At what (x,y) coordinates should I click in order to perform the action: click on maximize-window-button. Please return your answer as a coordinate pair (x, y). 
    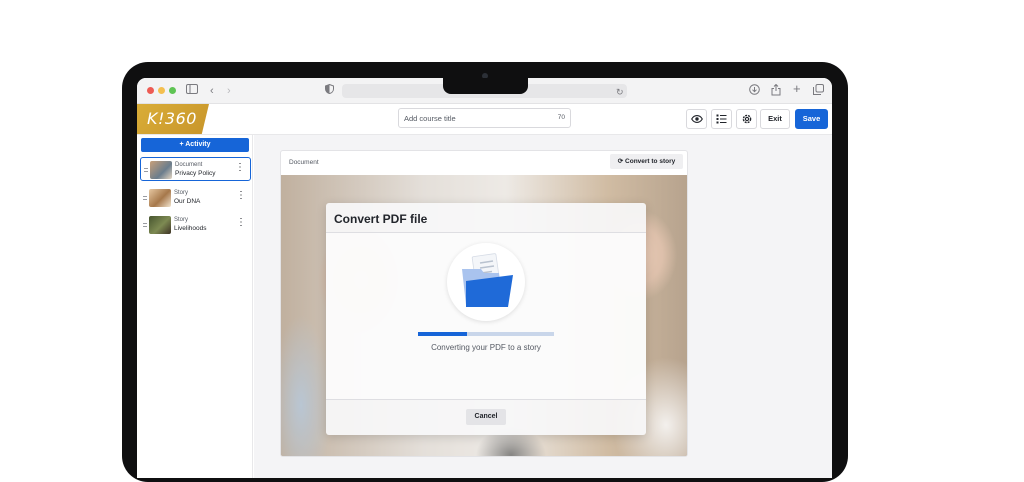
    Looking at the image, I should click on (172, 90).